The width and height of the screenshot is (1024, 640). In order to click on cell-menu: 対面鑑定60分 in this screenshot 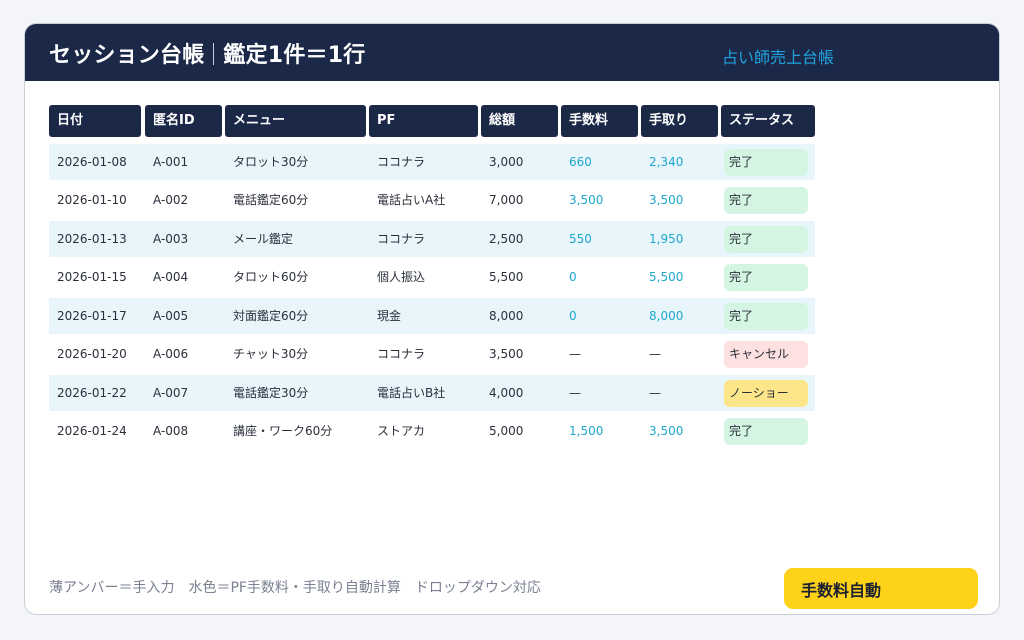, I will do `click(266, 316)`.